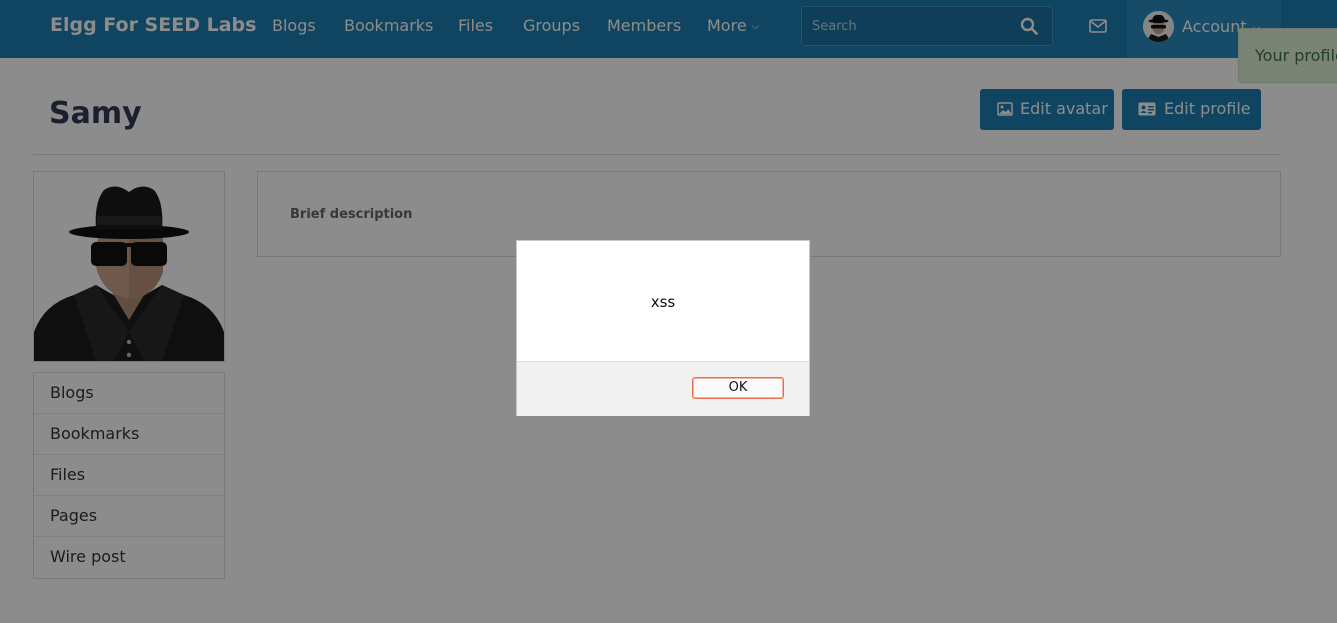 The image size is (1337, 623). Describe the element at coordinates (663, 302) in the screenshot. I see `alert-message: xss` at that location.